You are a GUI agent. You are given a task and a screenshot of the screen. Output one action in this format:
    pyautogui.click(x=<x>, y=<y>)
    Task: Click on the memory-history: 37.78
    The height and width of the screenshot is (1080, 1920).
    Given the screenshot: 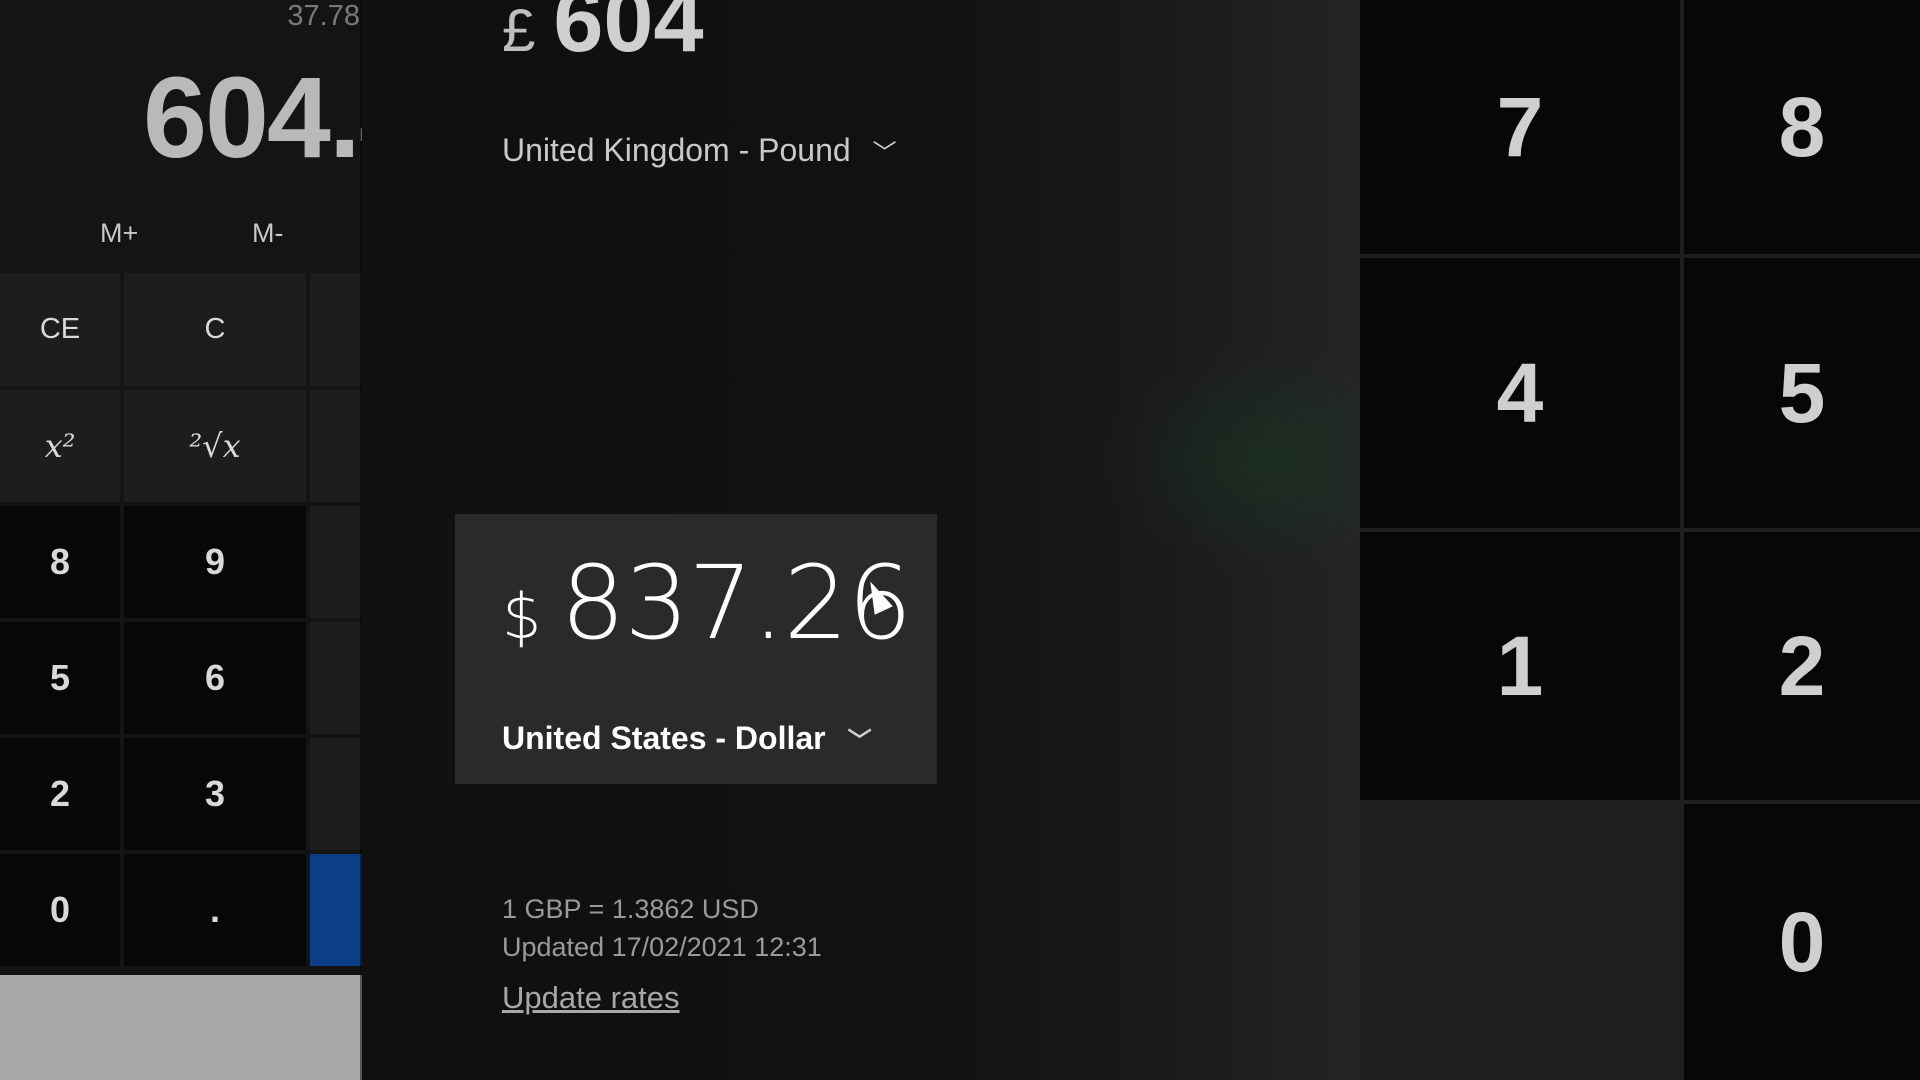 What is the action you would take?
    pyautogui.click(x=323, y=16)
    